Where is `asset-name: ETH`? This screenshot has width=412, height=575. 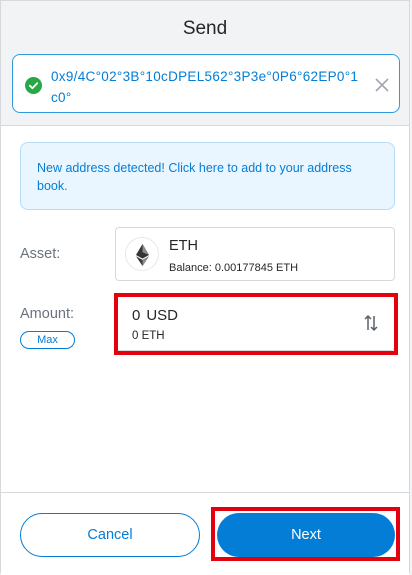 asset-name: ETH is located at coordinates (183, 246).